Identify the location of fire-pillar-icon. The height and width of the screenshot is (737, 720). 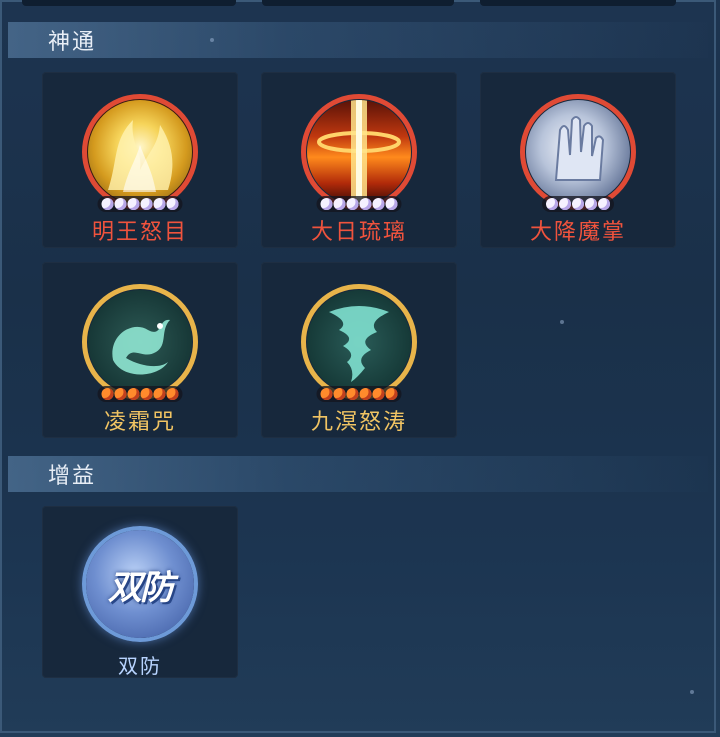
(359, 153).